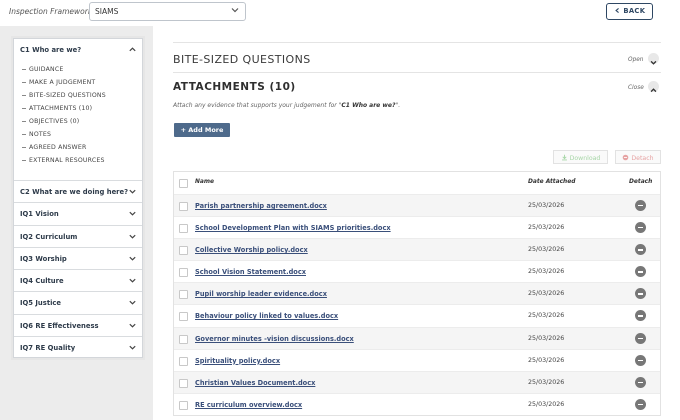  Describe the element at coordinates (251, 250) in the screenshot. I see `attachment-link: Collective Worship policy.docx` at that location.